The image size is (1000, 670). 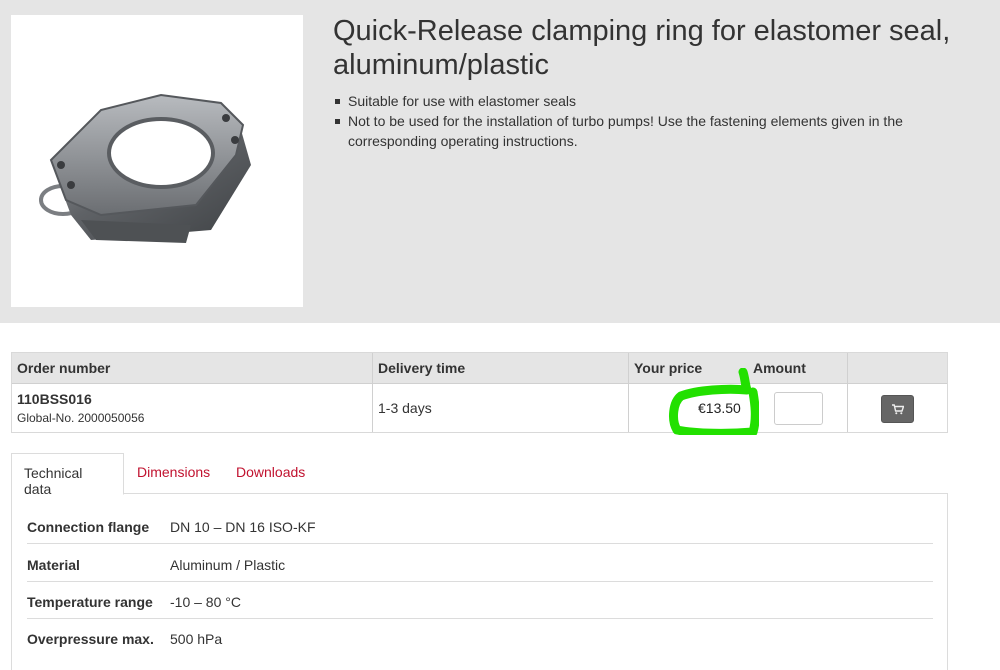 What do you see at coordinates (88, 527) in the screenshot?
I see `spec-label: Connection flange` at bounding box center [88, 527].